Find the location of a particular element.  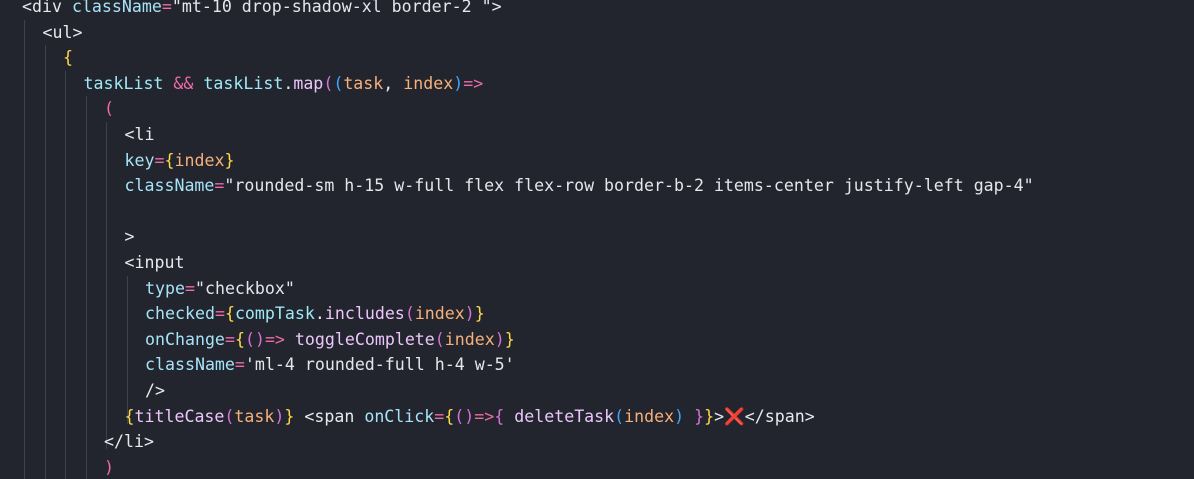

code-line: key={index} is located at coordinates (180, 161).